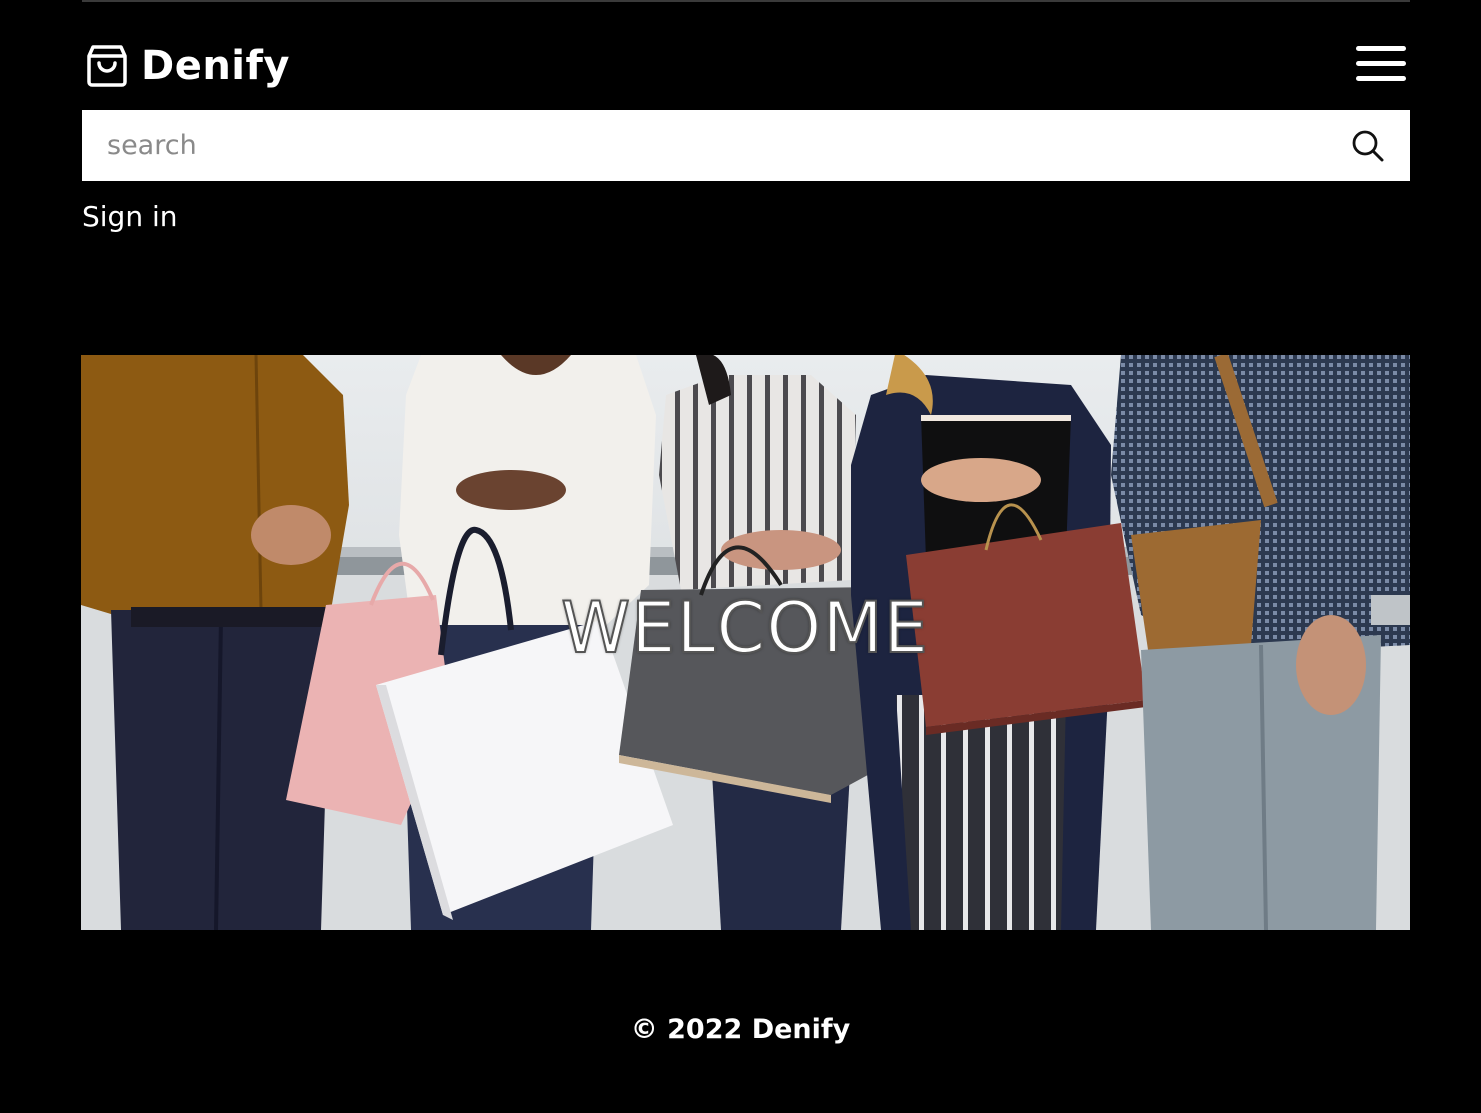 The width and height of the screenshot is (1481, 1113). I want to click on search-button, so click(1368, 145).